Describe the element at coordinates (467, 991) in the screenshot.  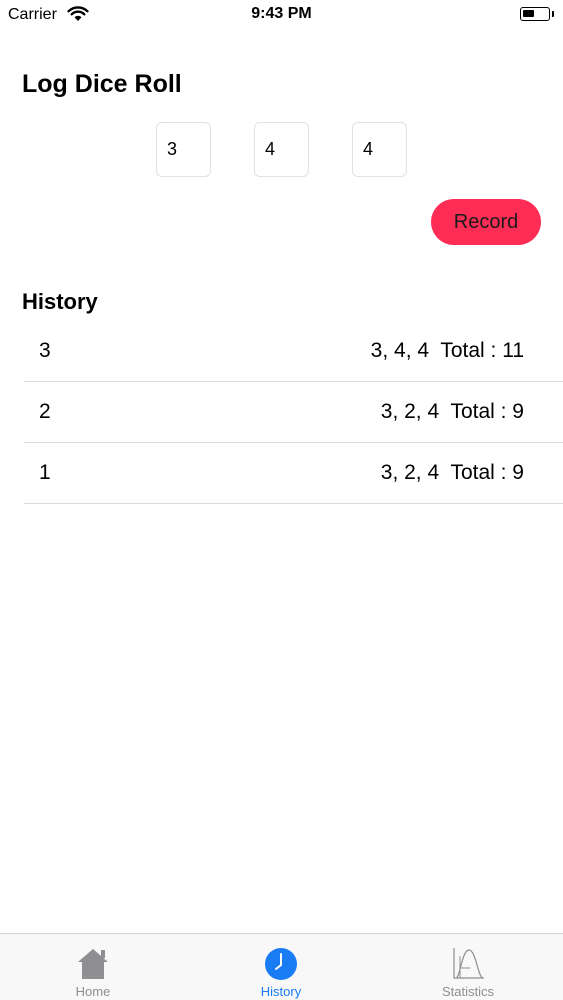
I see `tab-statistics-label: Statistics` at that location.